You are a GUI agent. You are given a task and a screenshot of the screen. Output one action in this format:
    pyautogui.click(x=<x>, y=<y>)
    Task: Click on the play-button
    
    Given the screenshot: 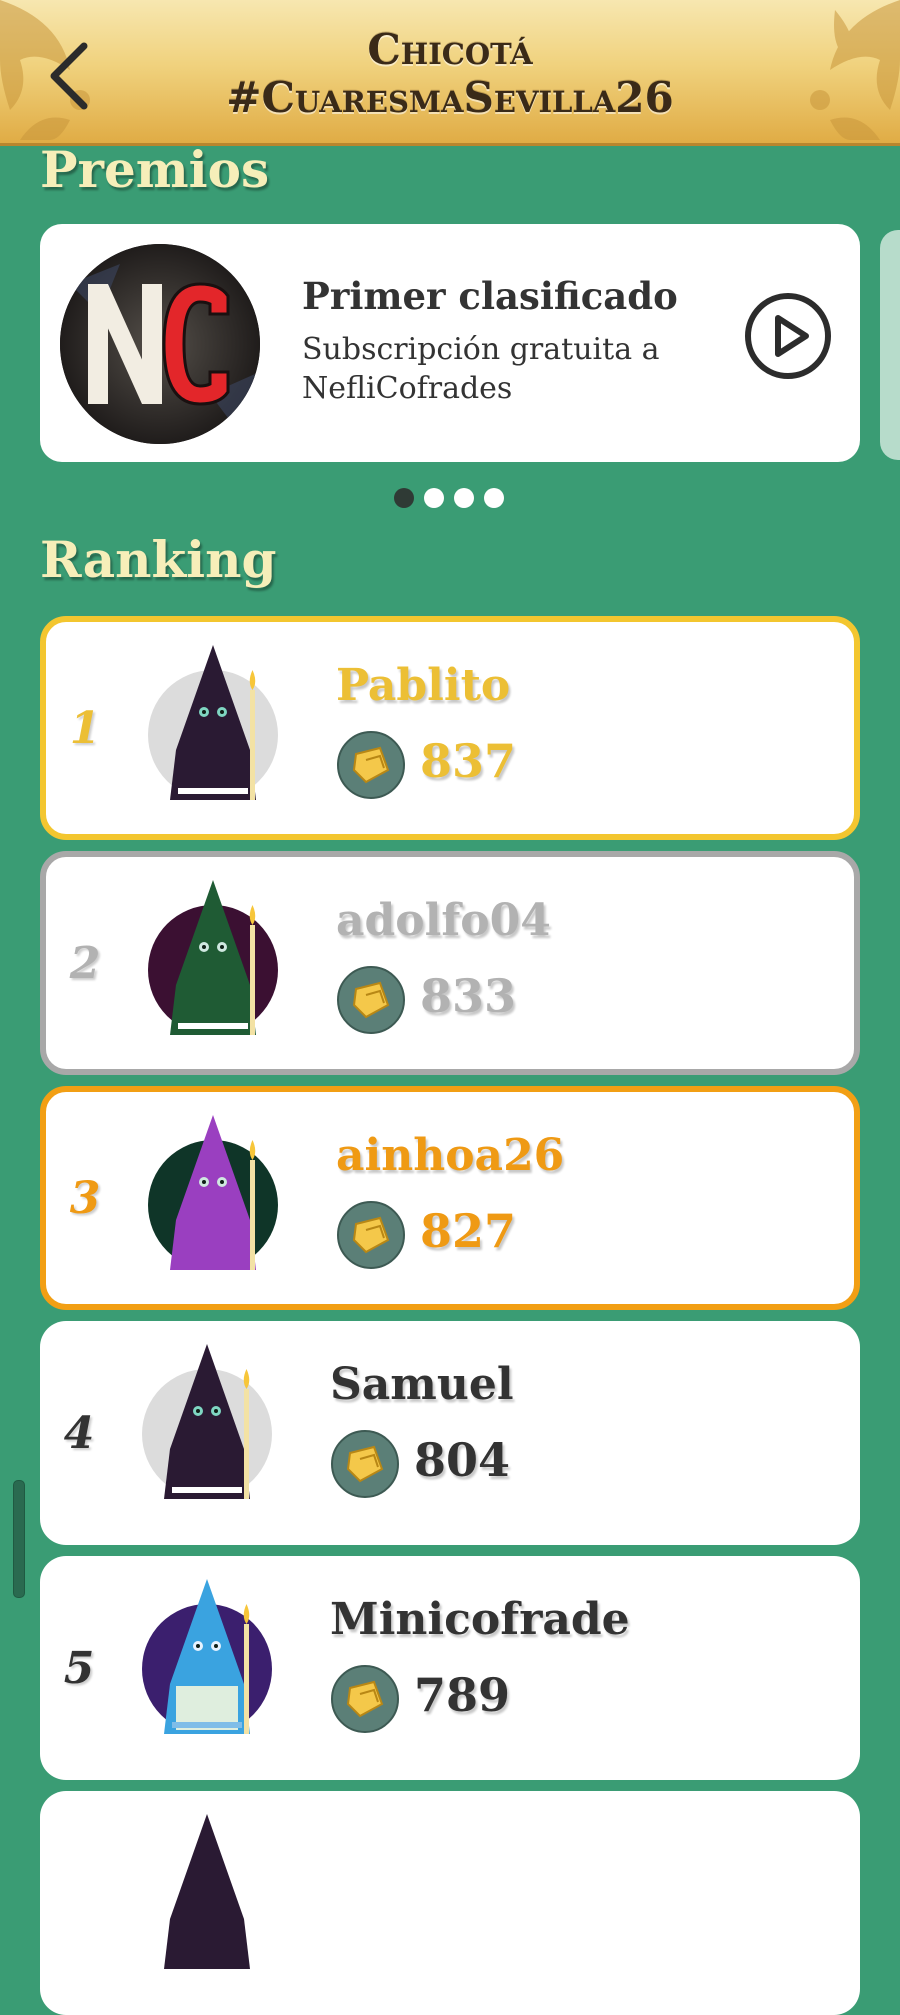 What is the action you would take?
    pyautogui.click(x=788, y=336)
    